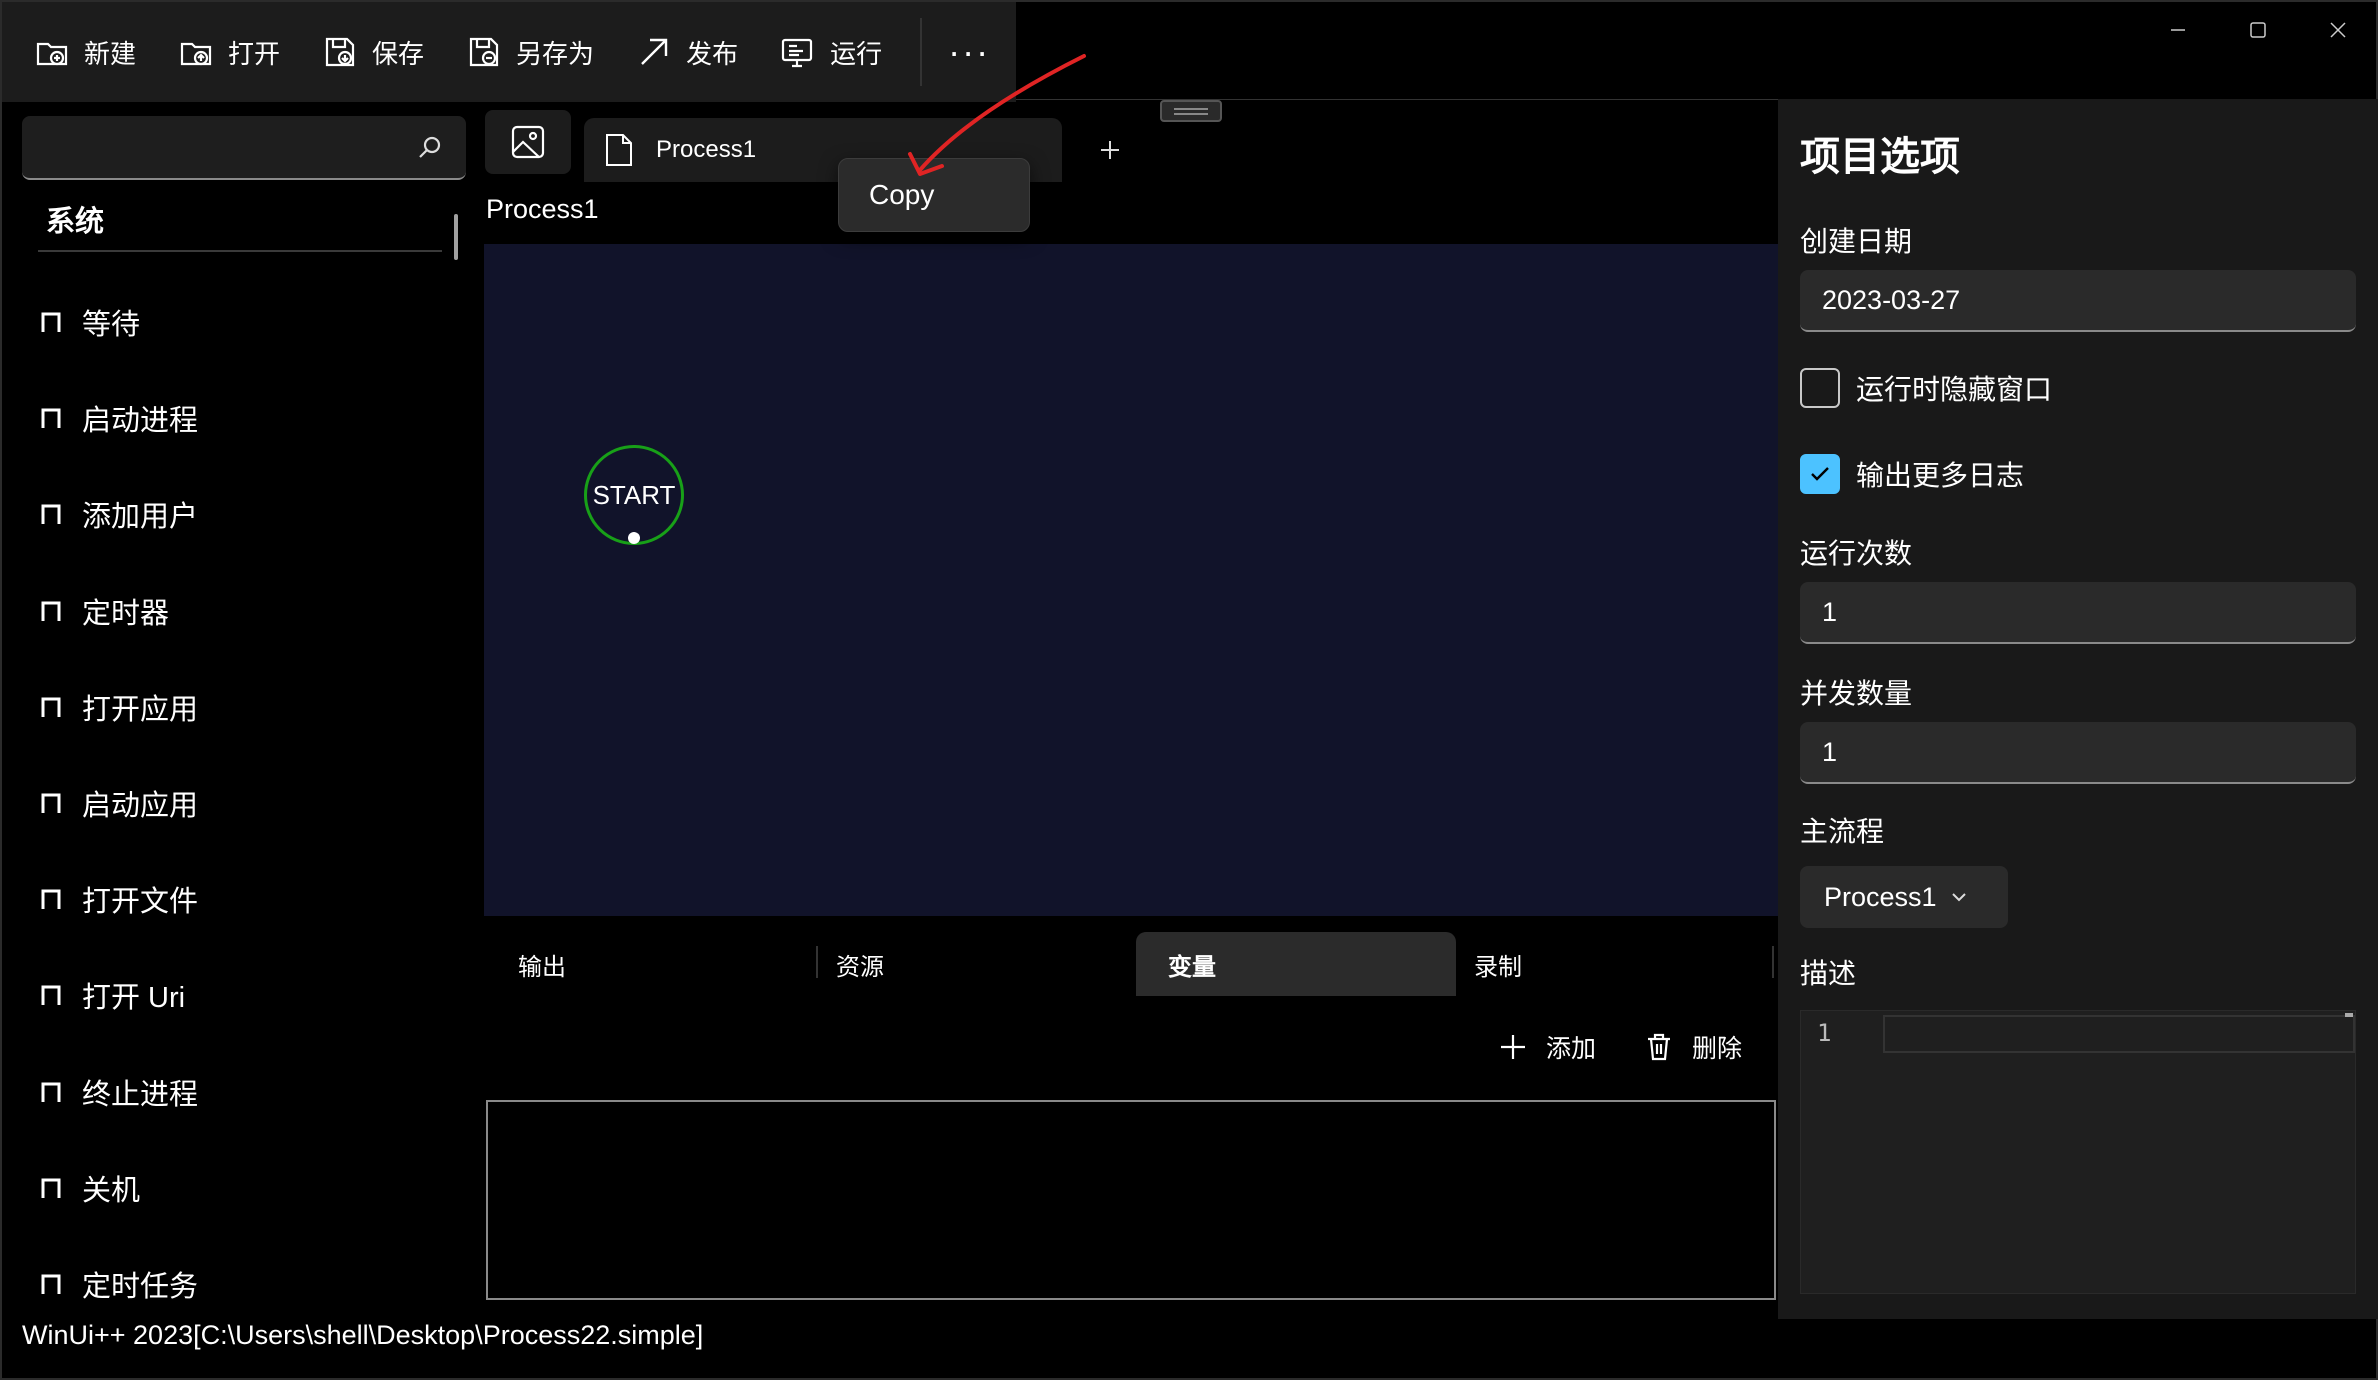  I want to click on main-flow-value: Process1, so click(1880, 896).